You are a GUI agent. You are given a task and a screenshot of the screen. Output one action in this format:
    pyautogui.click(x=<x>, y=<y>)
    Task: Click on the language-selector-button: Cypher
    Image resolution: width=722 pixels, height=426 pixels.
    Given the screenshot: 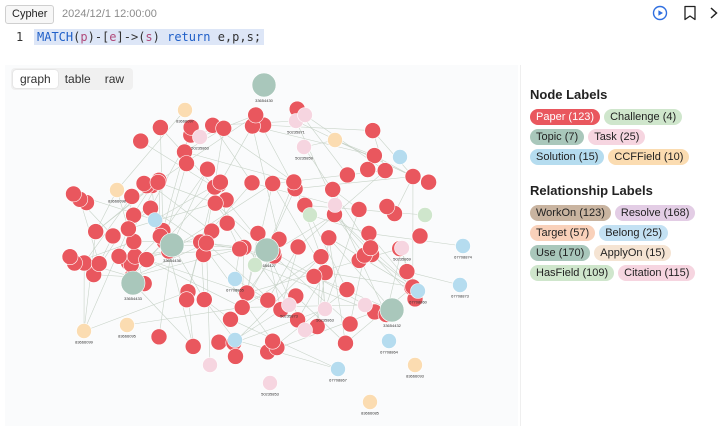 What is the action you would take?
    pyautogui.click(x=30, y=14)
    